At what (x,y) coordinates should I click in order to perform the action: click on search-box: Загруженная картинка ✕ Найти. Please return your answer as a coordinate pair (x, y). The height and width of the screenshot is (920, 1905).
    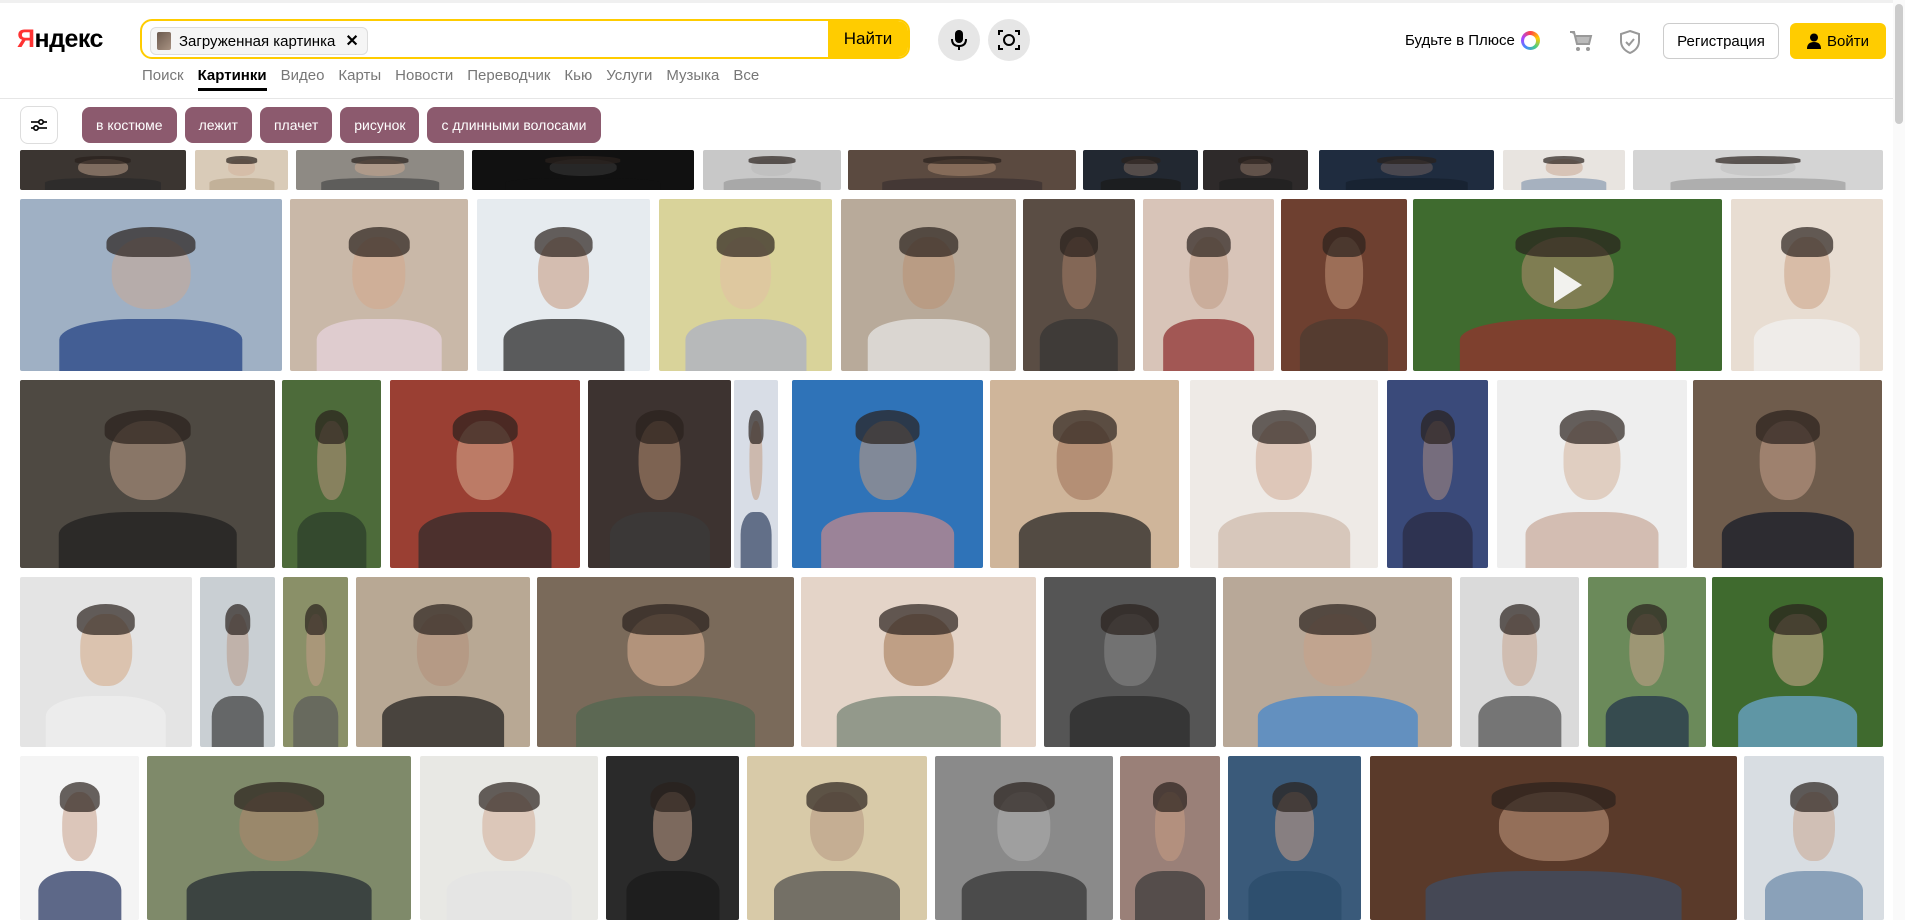
    Looking at the image, I should click on (525, 39).